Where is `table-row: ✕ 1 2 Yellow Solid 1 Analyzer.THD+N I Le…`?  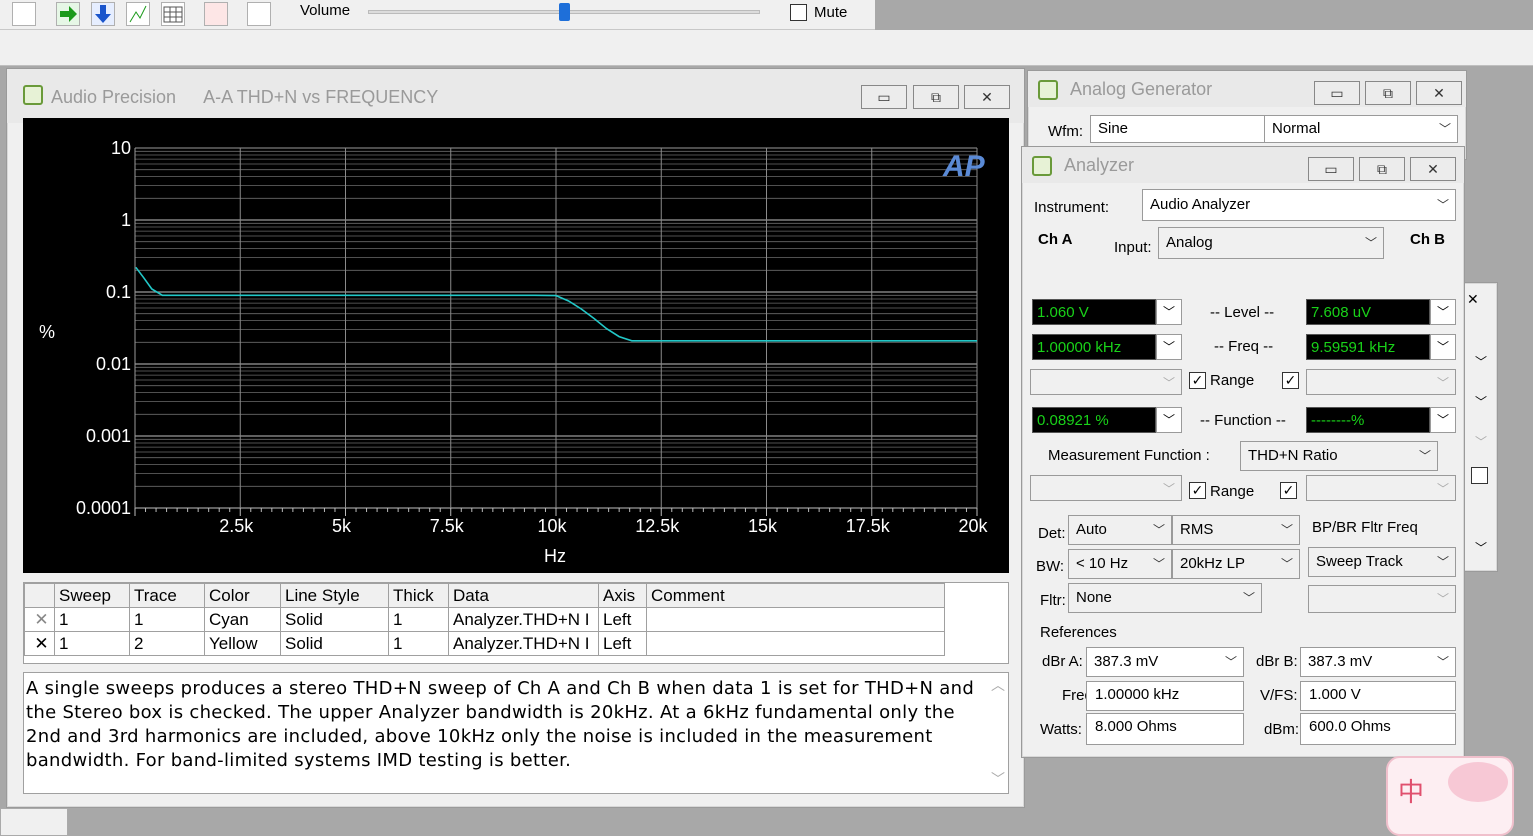 table-row: ✕ 1 2 Yellow Solid 1 Analyzer.THD+N I Le… is located at coordinates (484, 643).